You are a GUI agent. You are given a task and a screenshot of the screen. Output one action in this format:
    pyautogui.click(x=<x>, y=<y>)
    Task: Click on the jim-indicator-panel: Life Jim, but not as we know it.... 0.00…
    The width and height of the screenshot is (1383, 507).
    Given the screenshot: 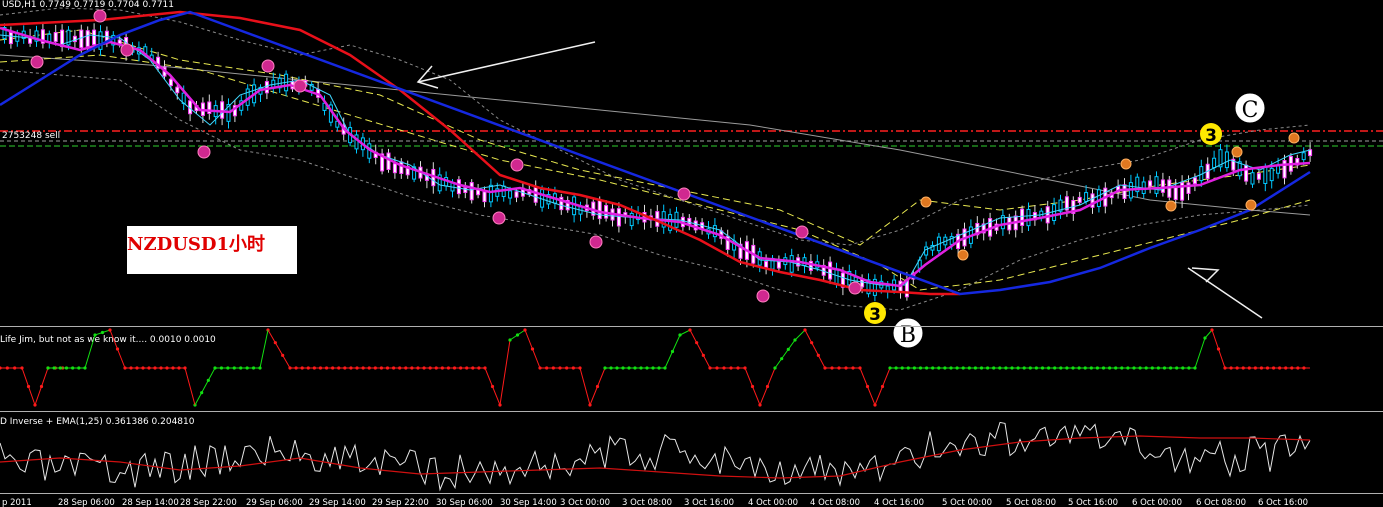 What is the action you would take?
    pyautogui.click(x=655, y=367)
    